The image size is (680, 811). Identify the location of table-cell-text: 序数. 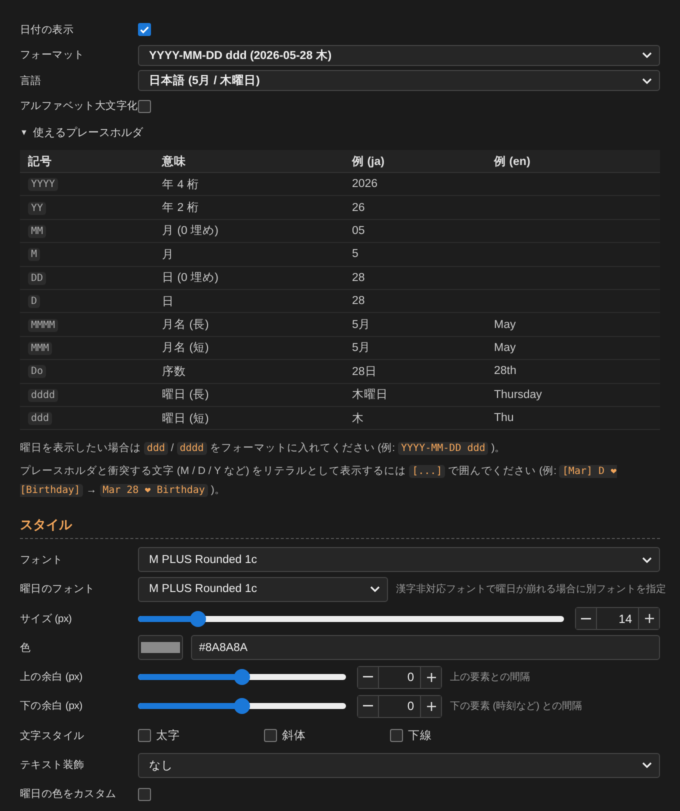
(174, 371).